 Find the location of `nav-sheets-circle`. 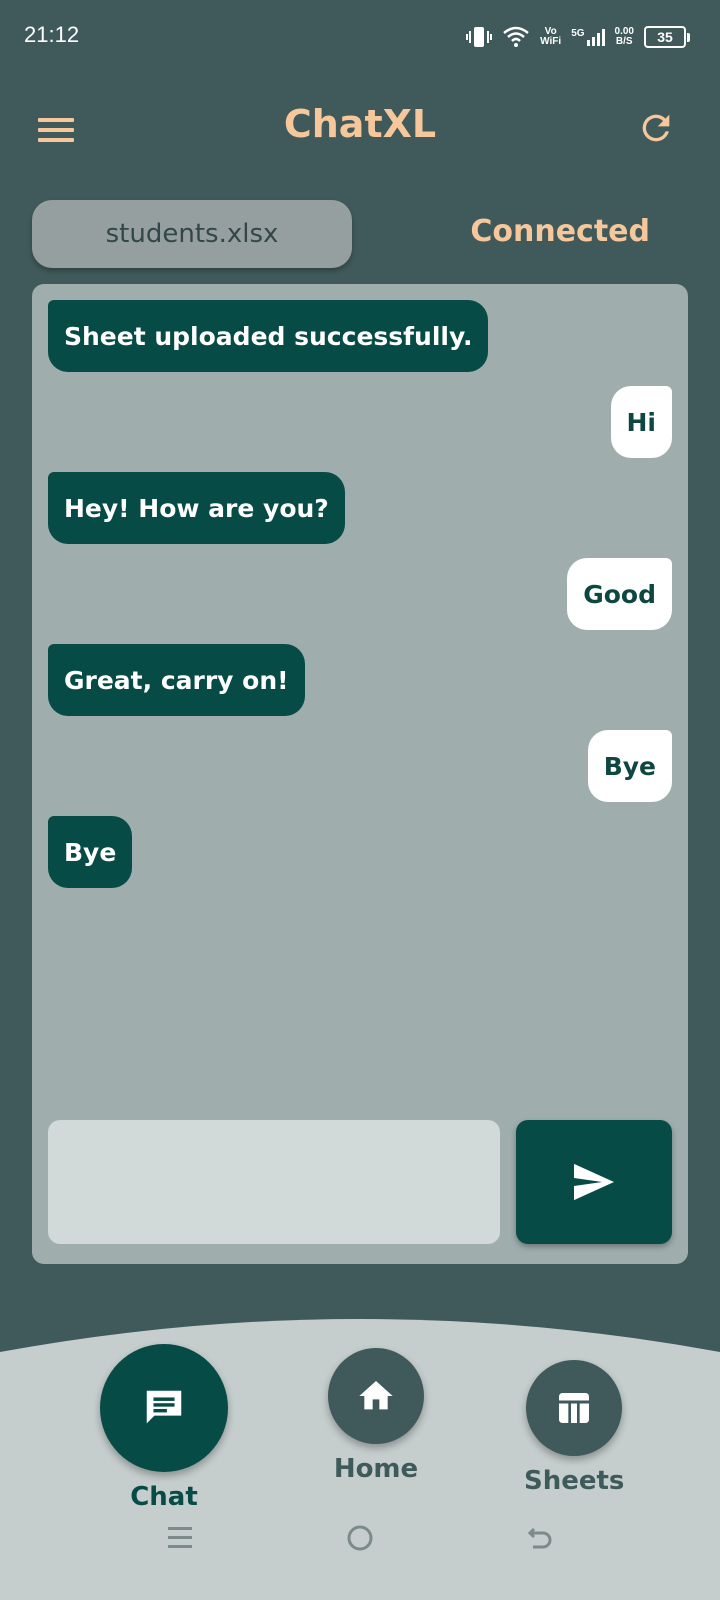

nav-sheets-circle is located at coordinates (574, 1408).